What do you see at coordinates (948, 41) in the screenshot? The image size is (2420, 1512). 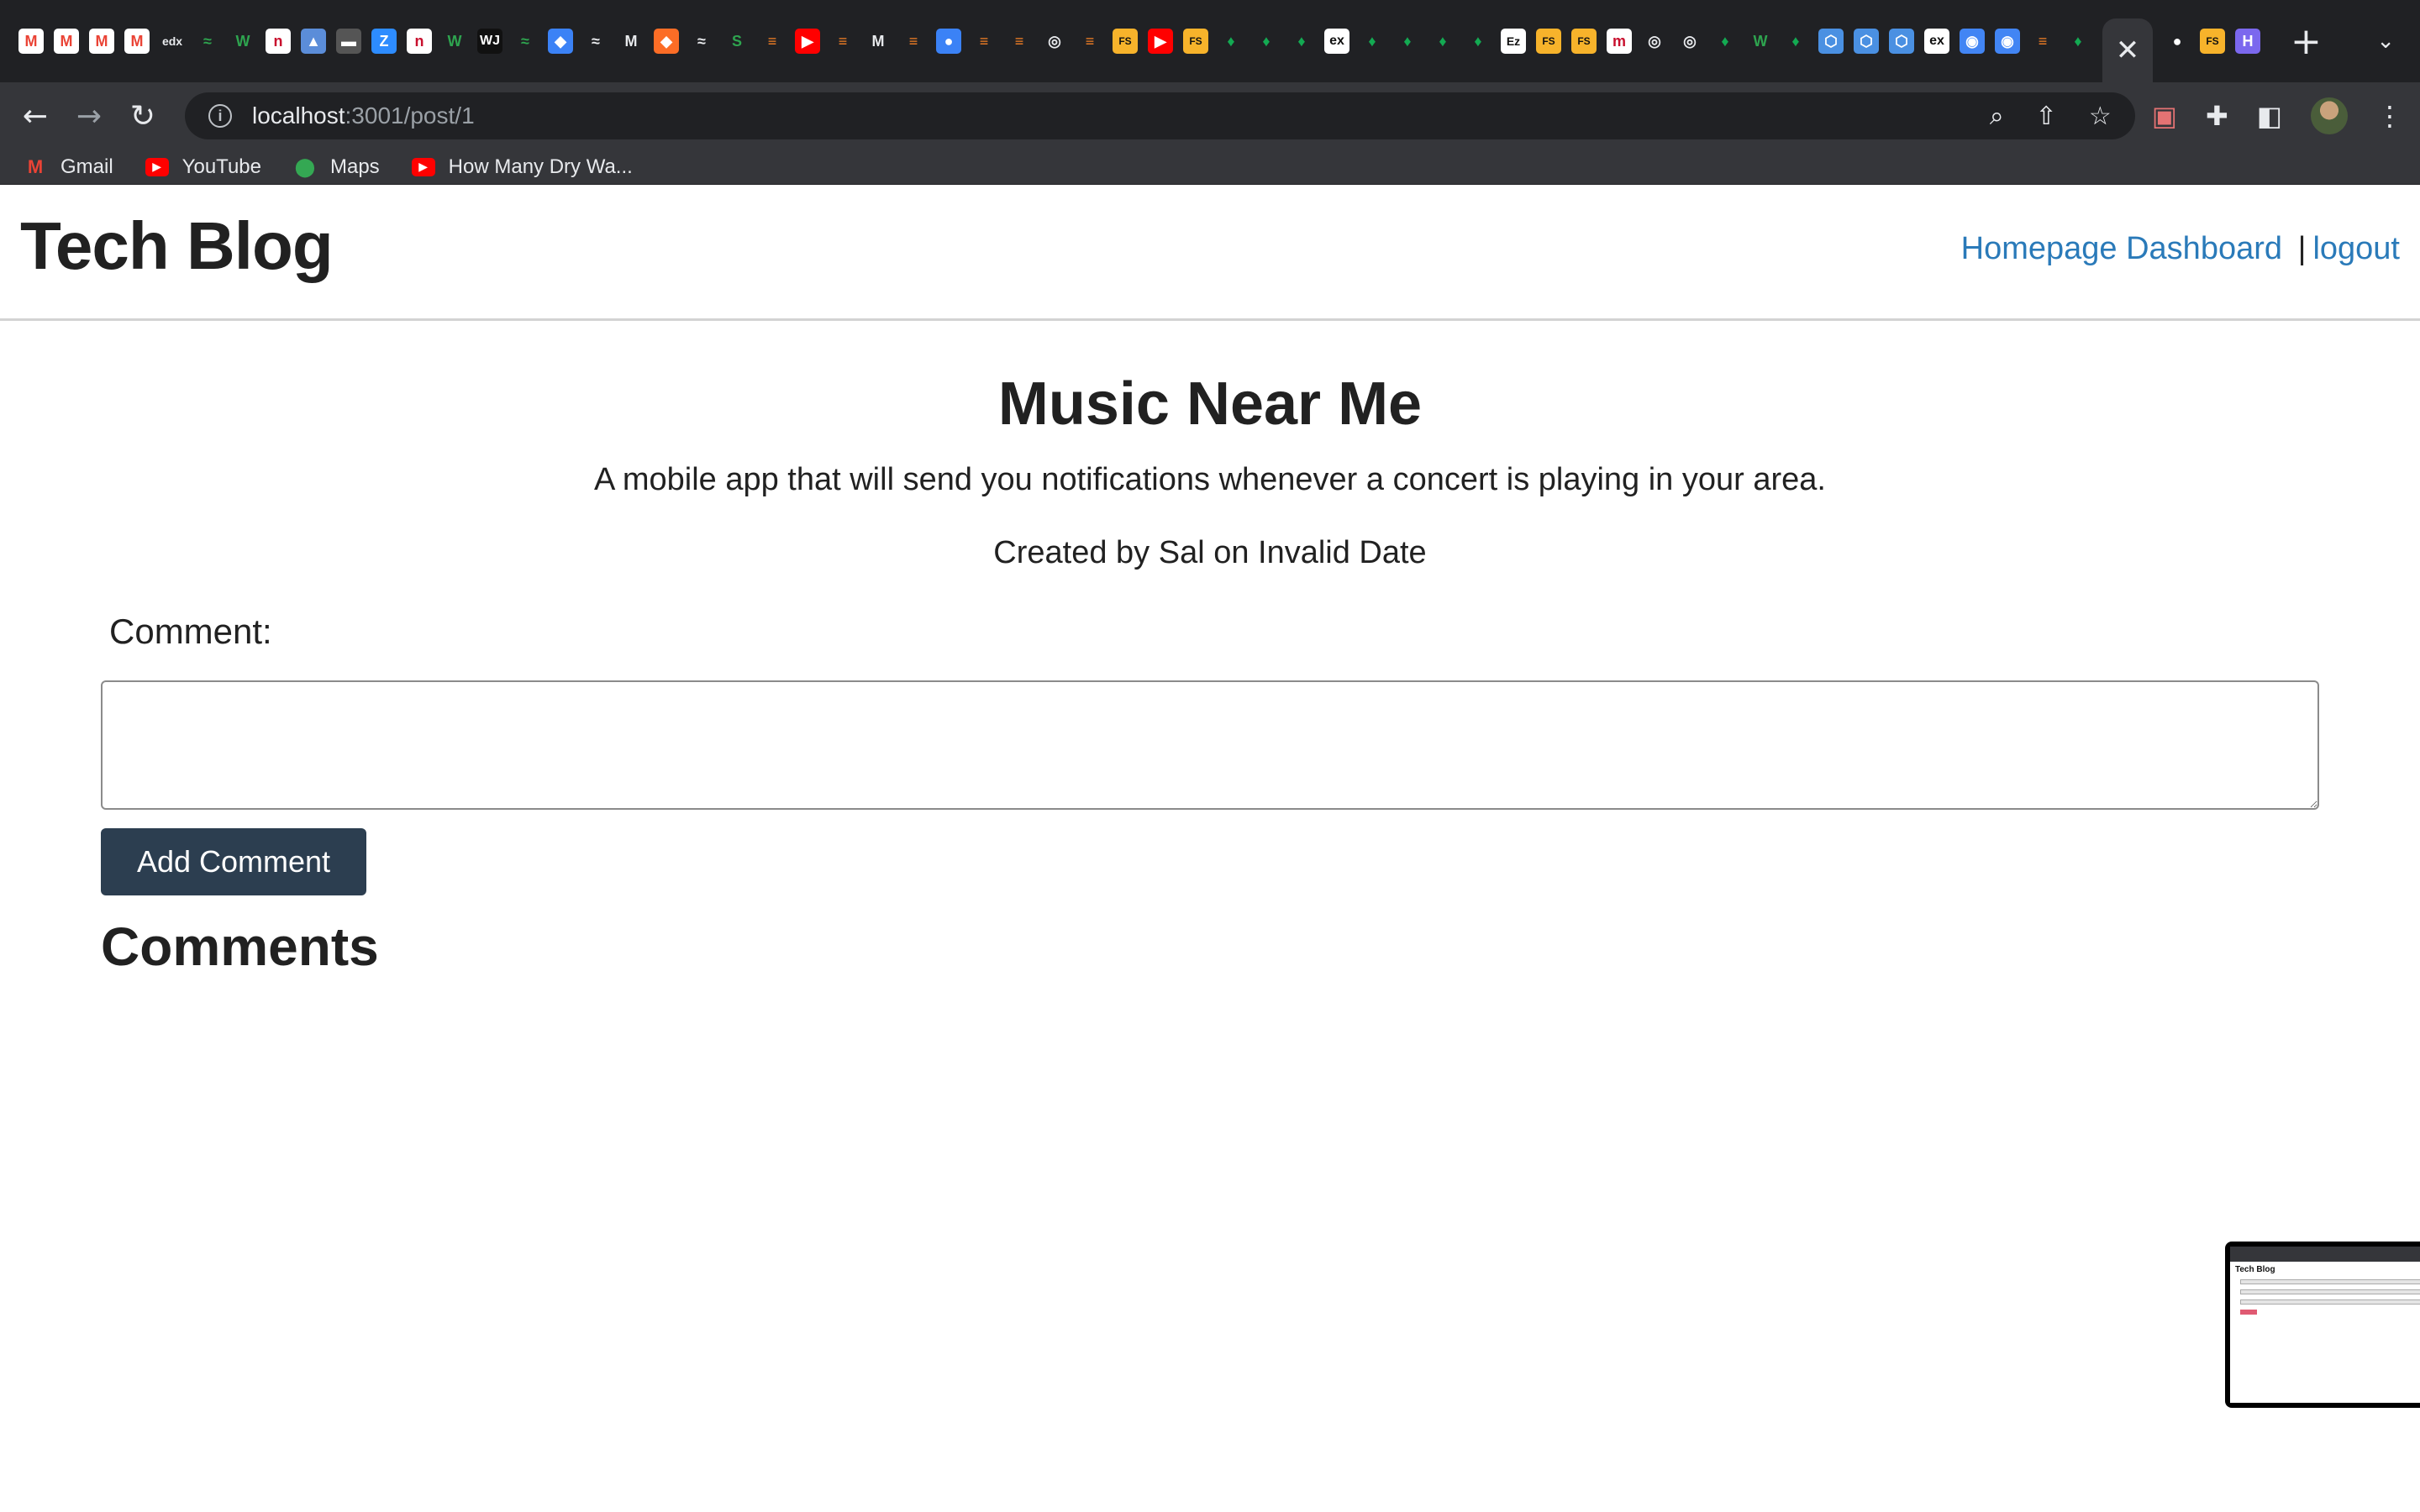 I see `tab-icon: ●` at bounding box center [948, 41].